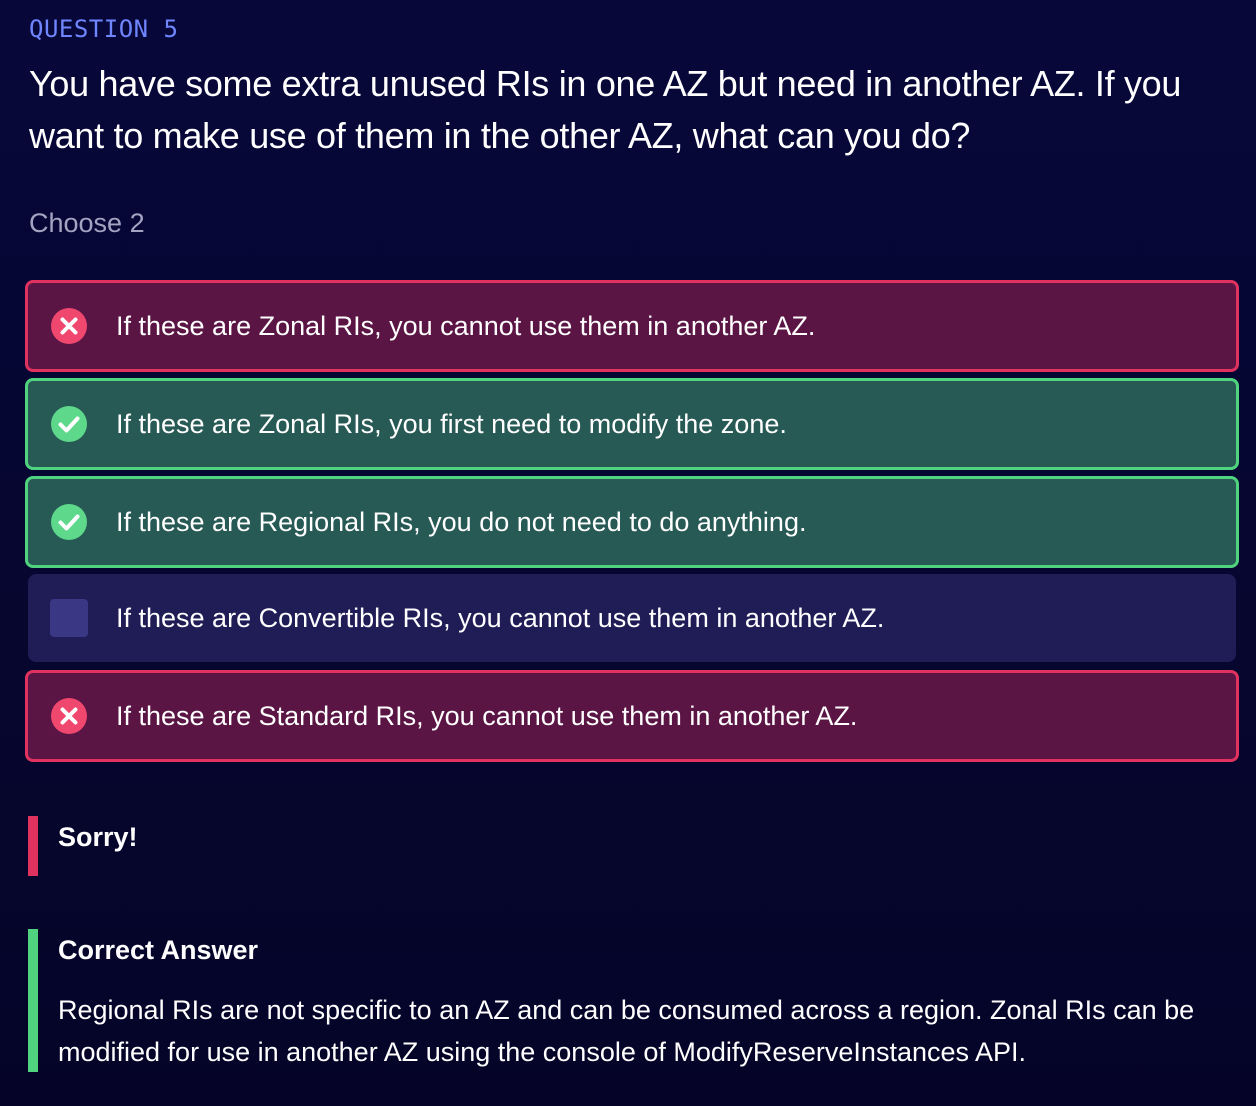  Describe the element at coordinates (69, 618) in the screenshot. I see `checkbox-icon` at that location.